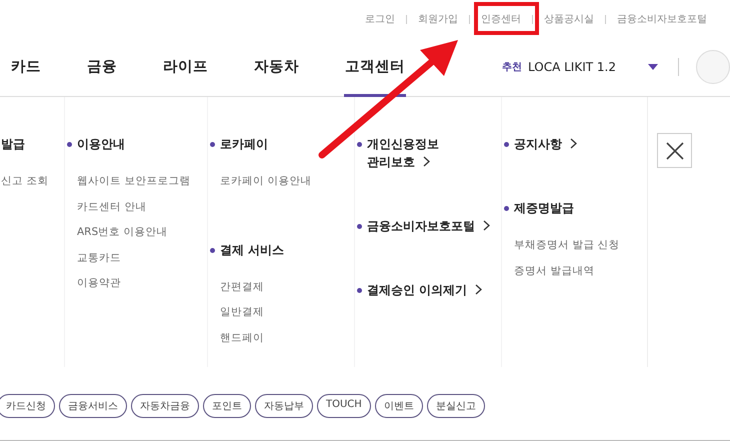 The width and height of the screenshot is (730, 441). Describe the element at coordinates (142, 283) in the screenshot. I see `menu-link: 이용약관` at that location.